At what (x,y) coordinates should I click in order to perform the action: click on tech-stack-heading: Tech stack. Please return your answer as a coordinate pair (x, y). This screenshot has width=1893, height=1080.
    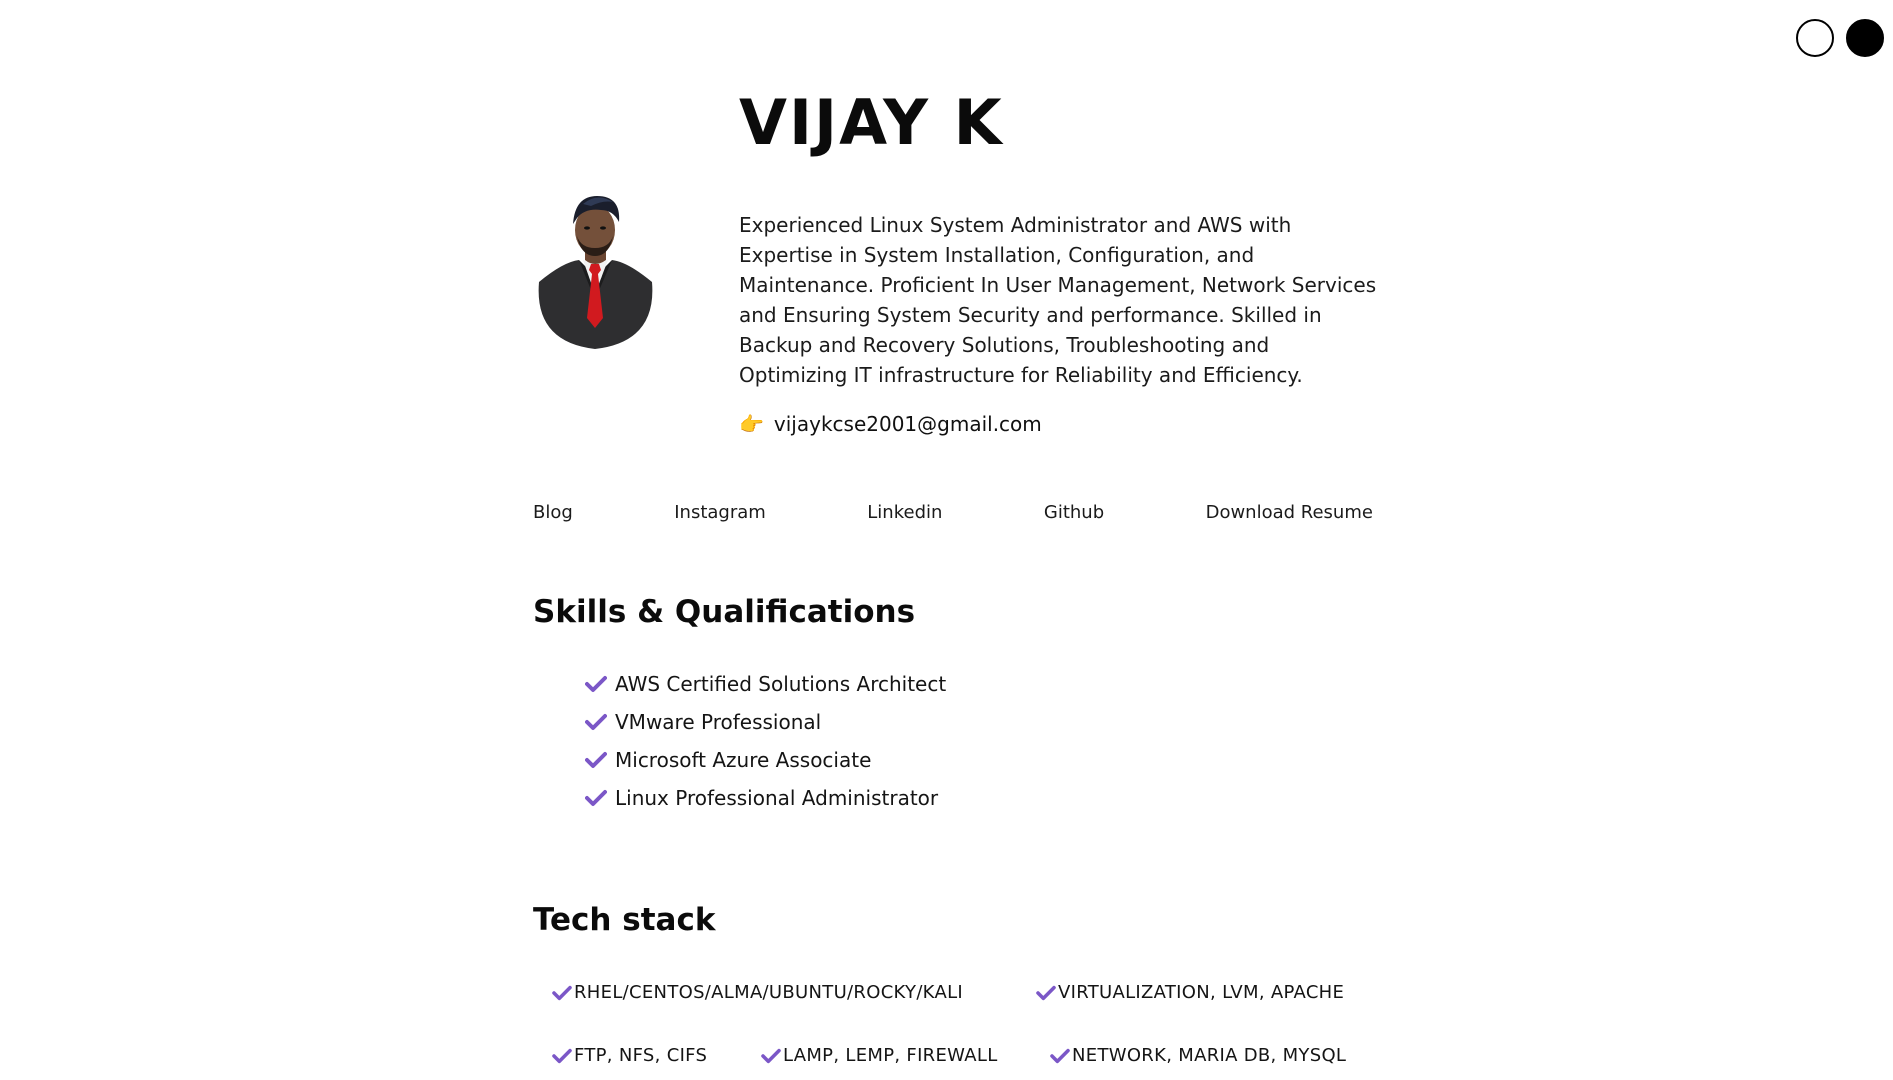
    Looking at the image, I should click on (624, 920).